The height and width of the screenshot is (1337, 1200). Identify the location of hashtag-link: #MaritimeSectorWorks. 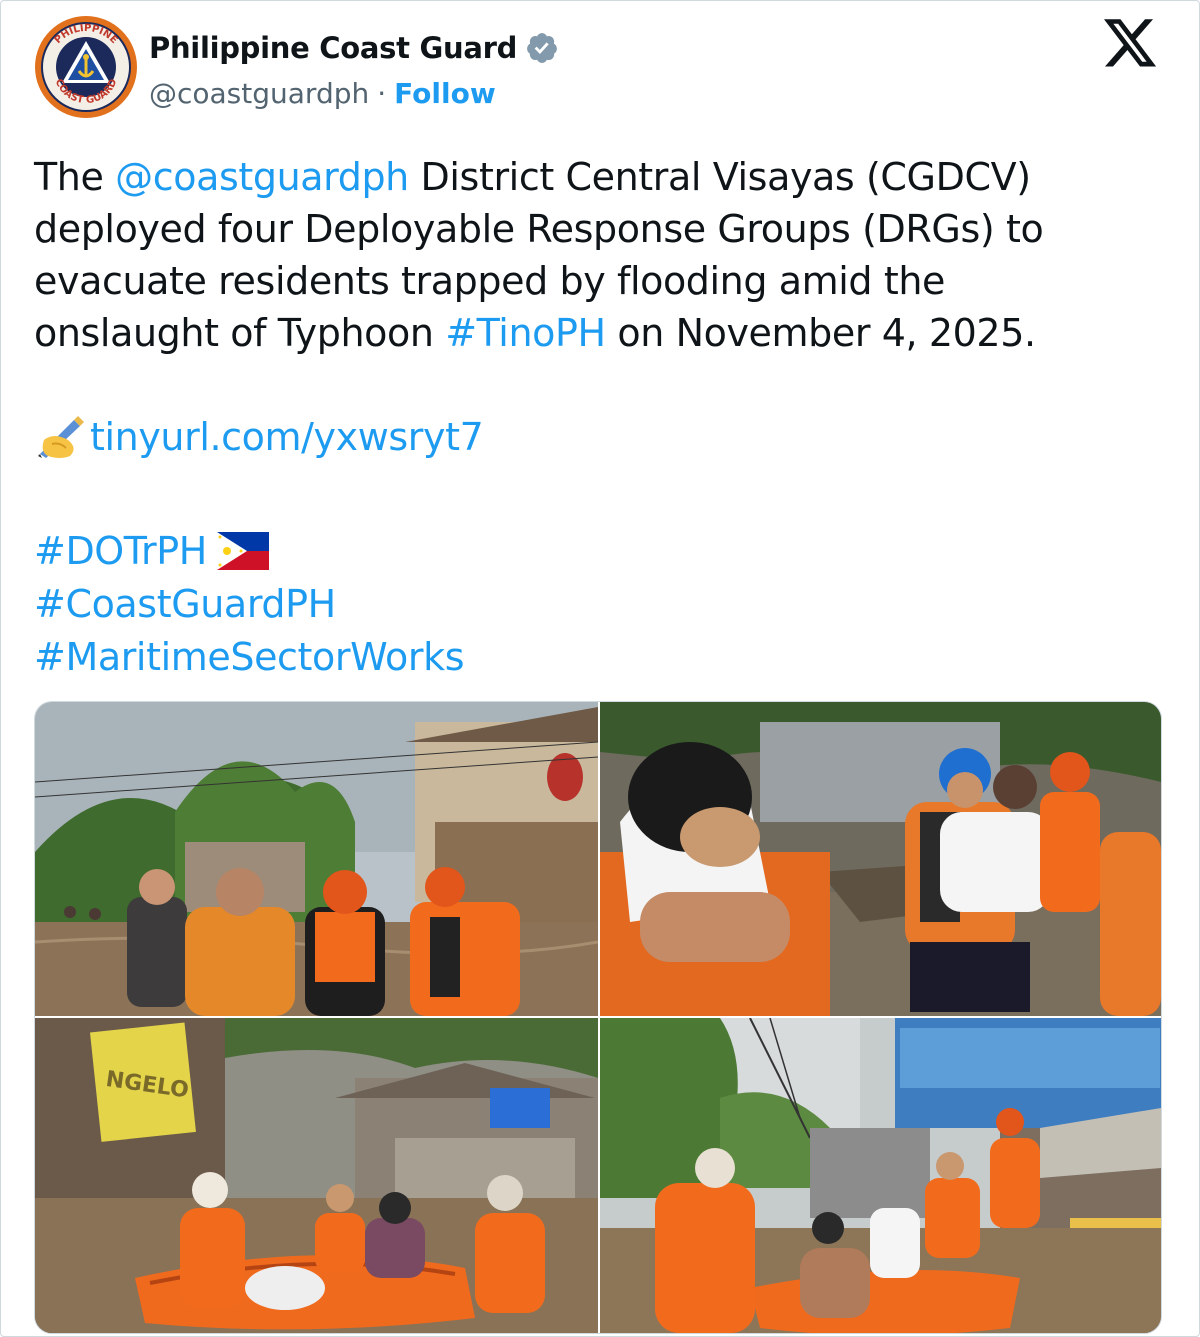
(249, 657).